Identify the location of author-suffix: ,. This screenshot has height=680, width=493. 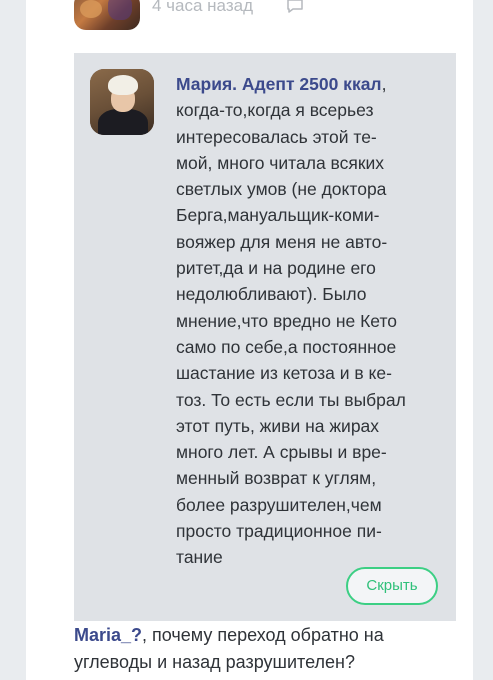
(384, 84).